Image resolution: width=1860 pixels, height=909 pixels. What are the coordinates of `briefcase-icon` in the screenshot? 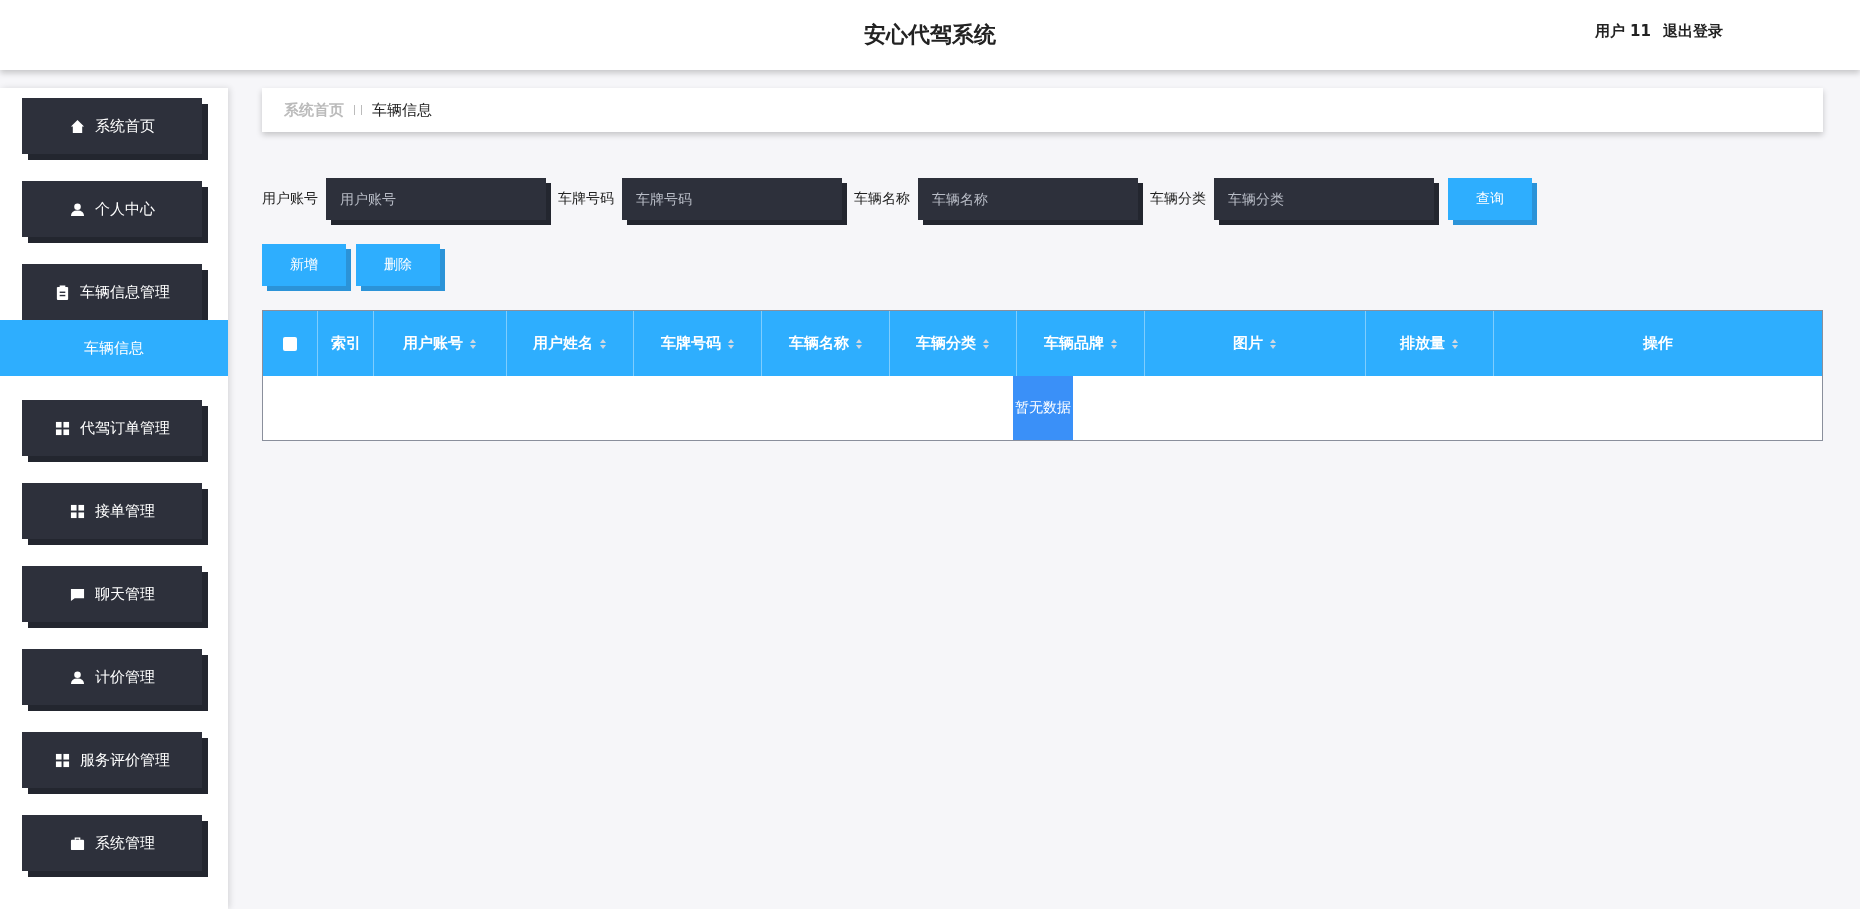 It's located at (77, 843).